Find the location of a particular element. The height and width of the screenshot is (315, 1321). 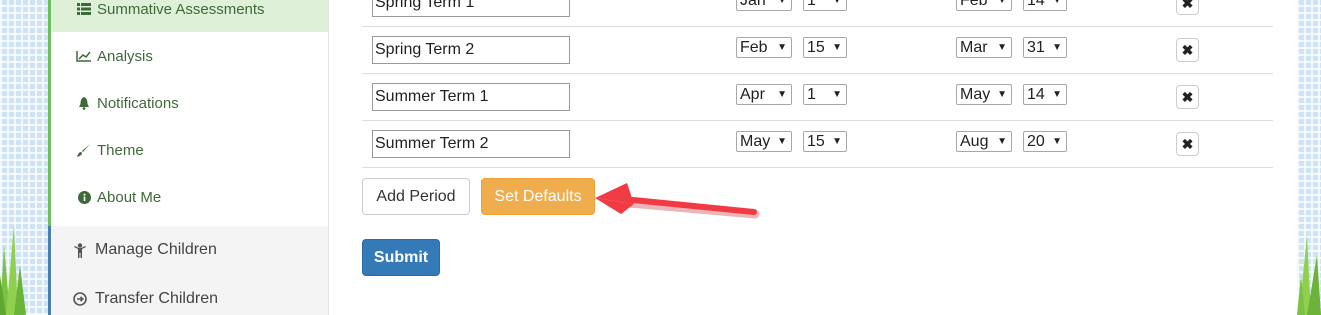

start-month-value: Feb is located at coordinates (754, 47).